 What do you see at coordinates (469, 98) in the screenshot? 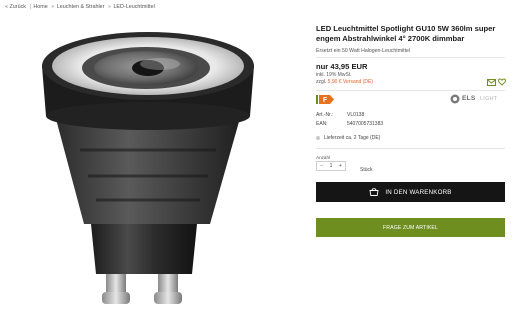
I see `brand-name: ELS` at bounding box center [469, 98].